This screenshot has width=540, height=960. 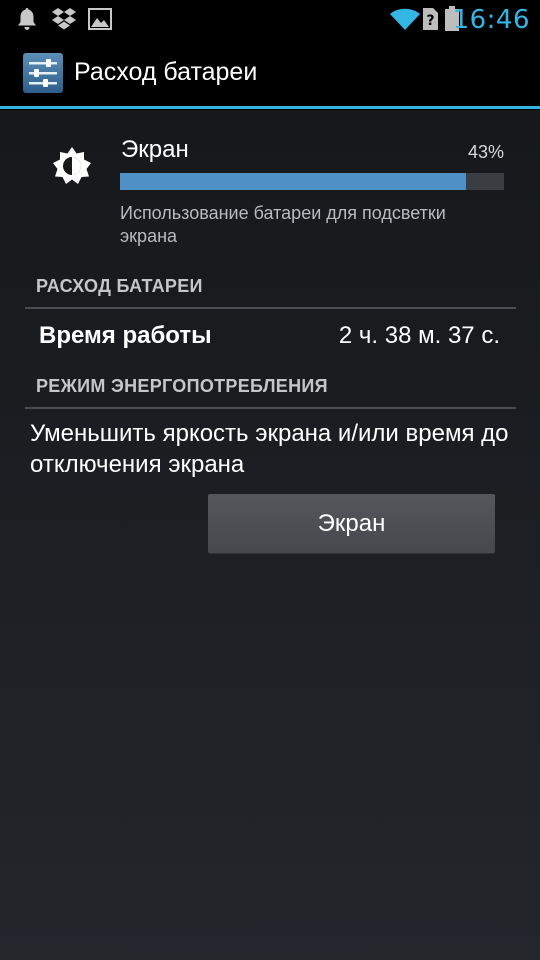 What do you see at coordinates (64, 19) in the screenshot?
I see `dropbox-icon` at bounding box center [64, 19].